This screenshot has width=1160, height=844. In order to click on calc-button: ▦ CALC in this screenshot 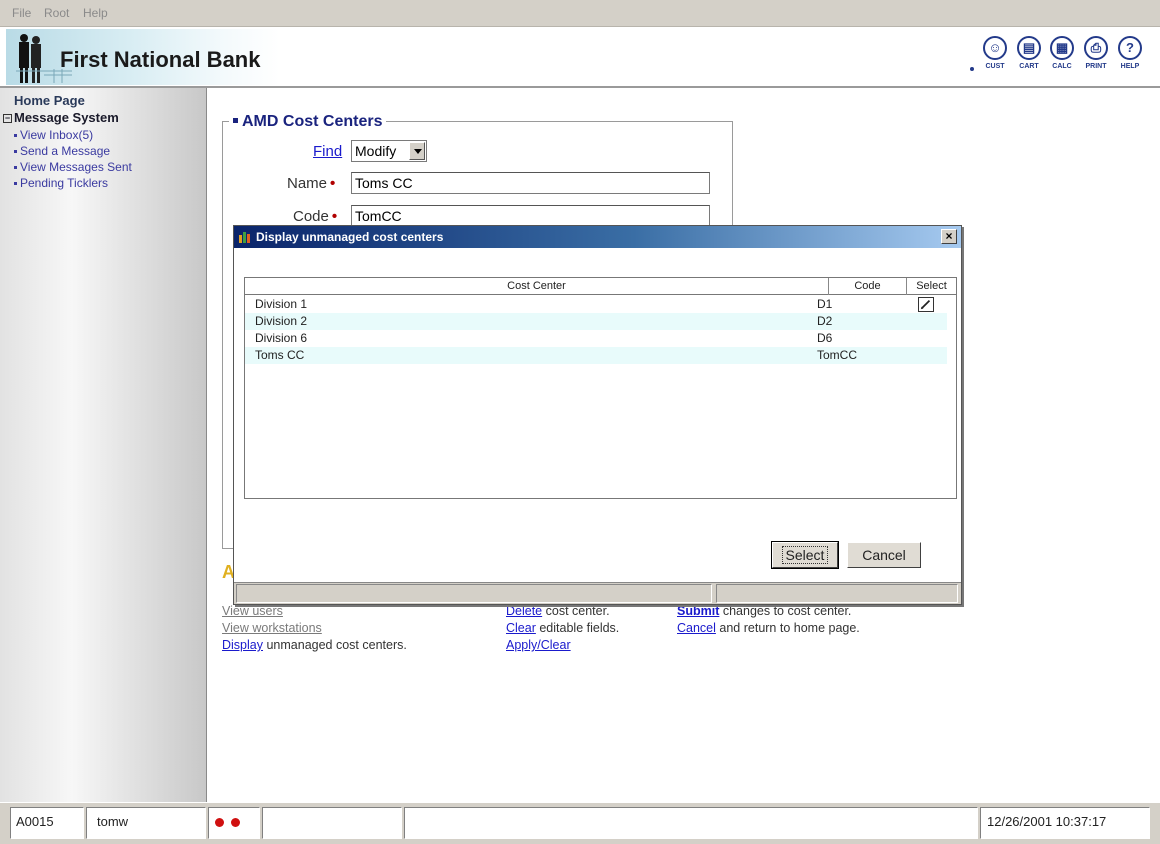, I will do `click(1062, 58)`.